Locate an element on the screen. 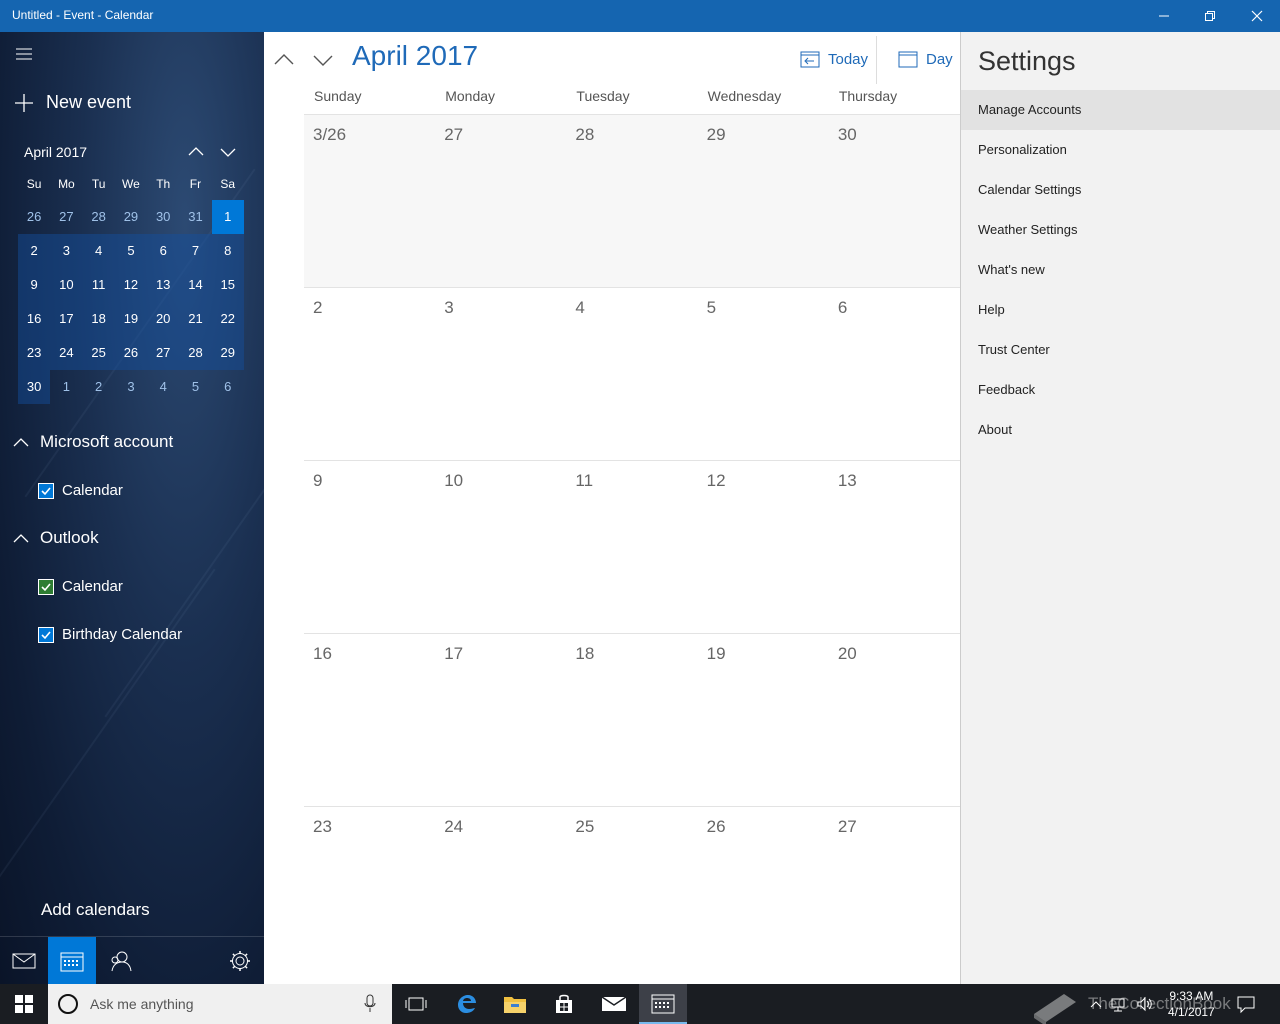 This screenshot has height=1024, width=1280. day-cell: 17 is located at coordinates (500, 720).